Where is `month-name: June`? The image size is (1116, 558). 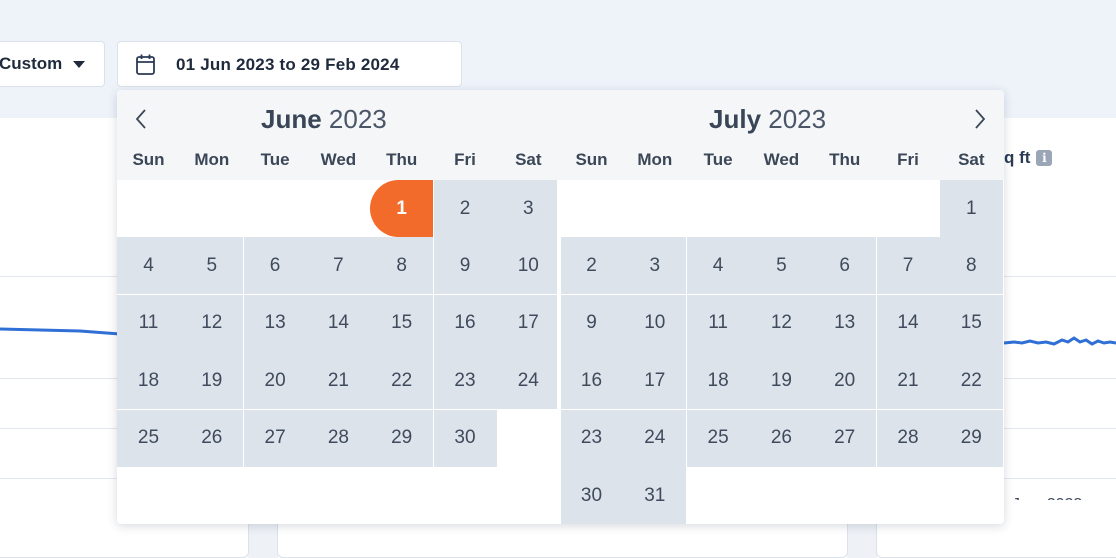 month-name: June is located at coordinates (291, 119).